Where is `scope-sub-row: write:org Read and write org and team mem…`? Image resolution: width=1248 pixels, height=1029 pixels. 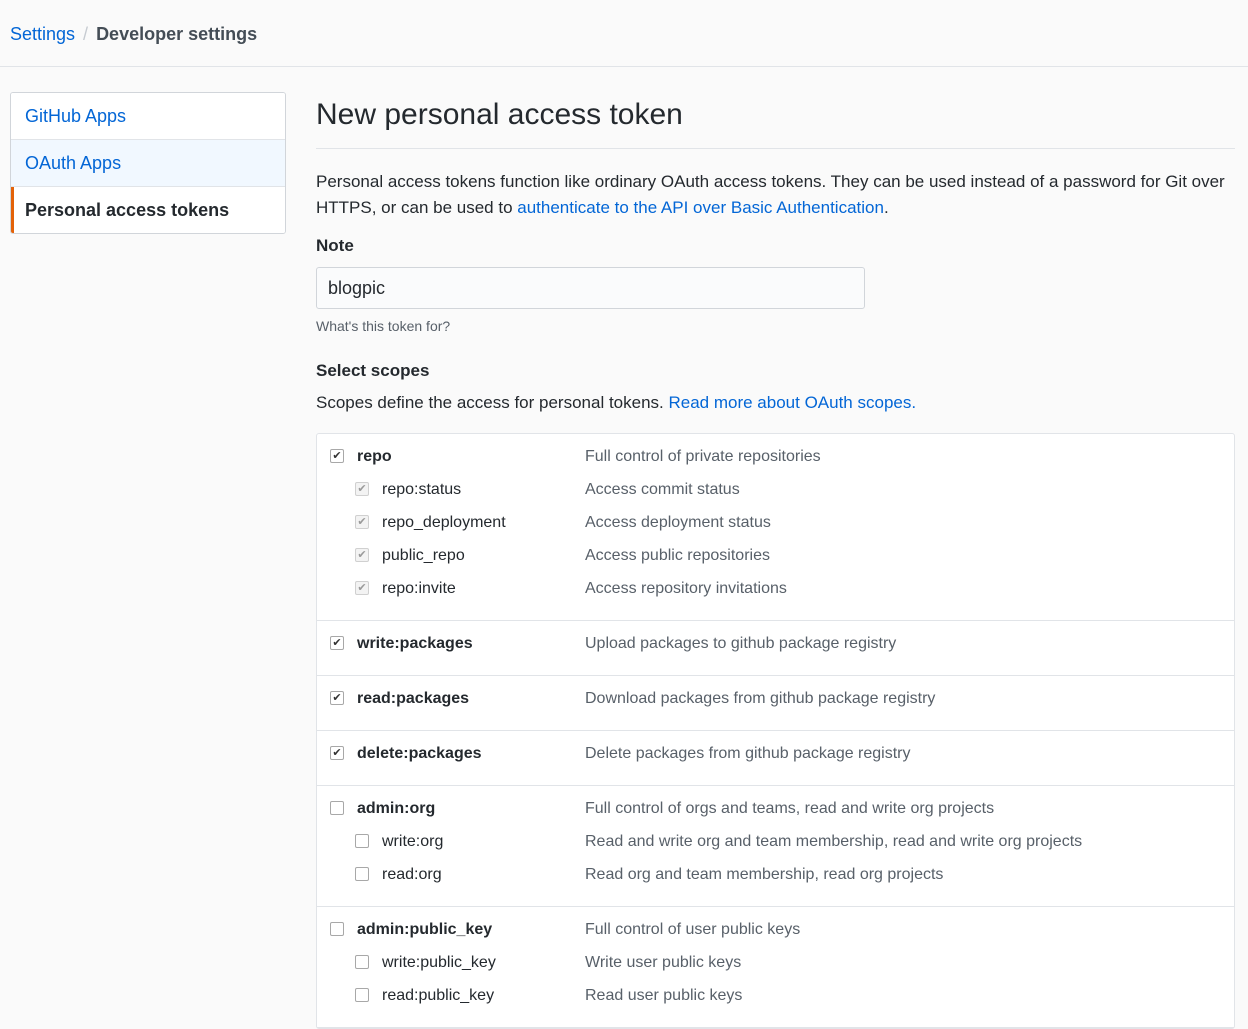
scope-sub-row: write:org Read and write org and team mem… is located at coordinates (775, 846).